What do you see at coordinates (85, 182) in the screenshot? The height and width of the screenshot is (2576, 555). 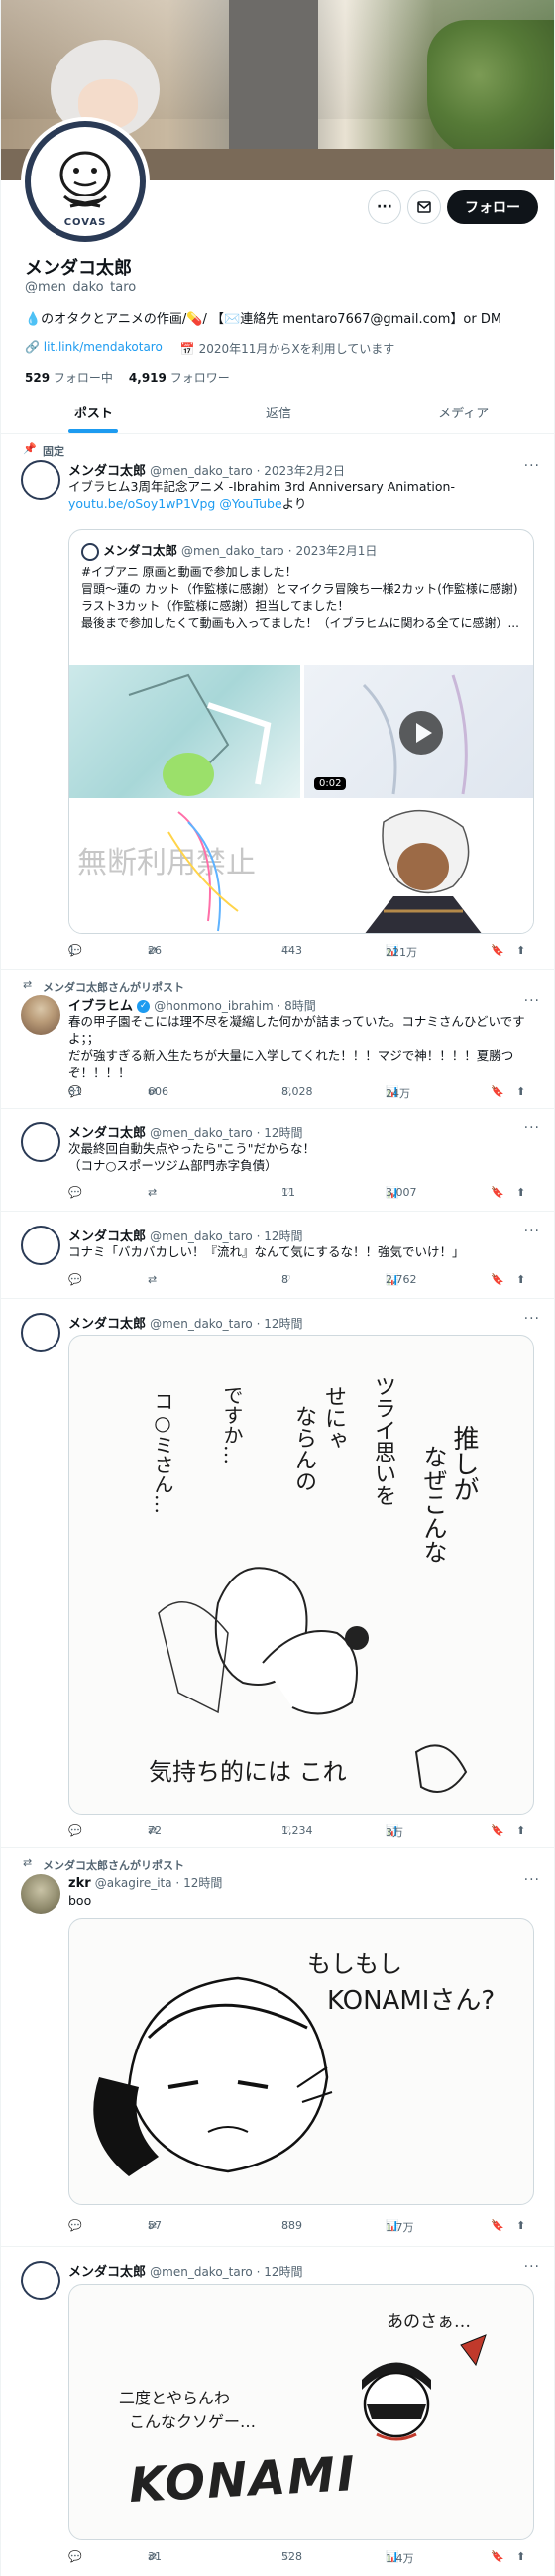 I see `profile-avatar: COVAS` at bounding box center [85, 182].